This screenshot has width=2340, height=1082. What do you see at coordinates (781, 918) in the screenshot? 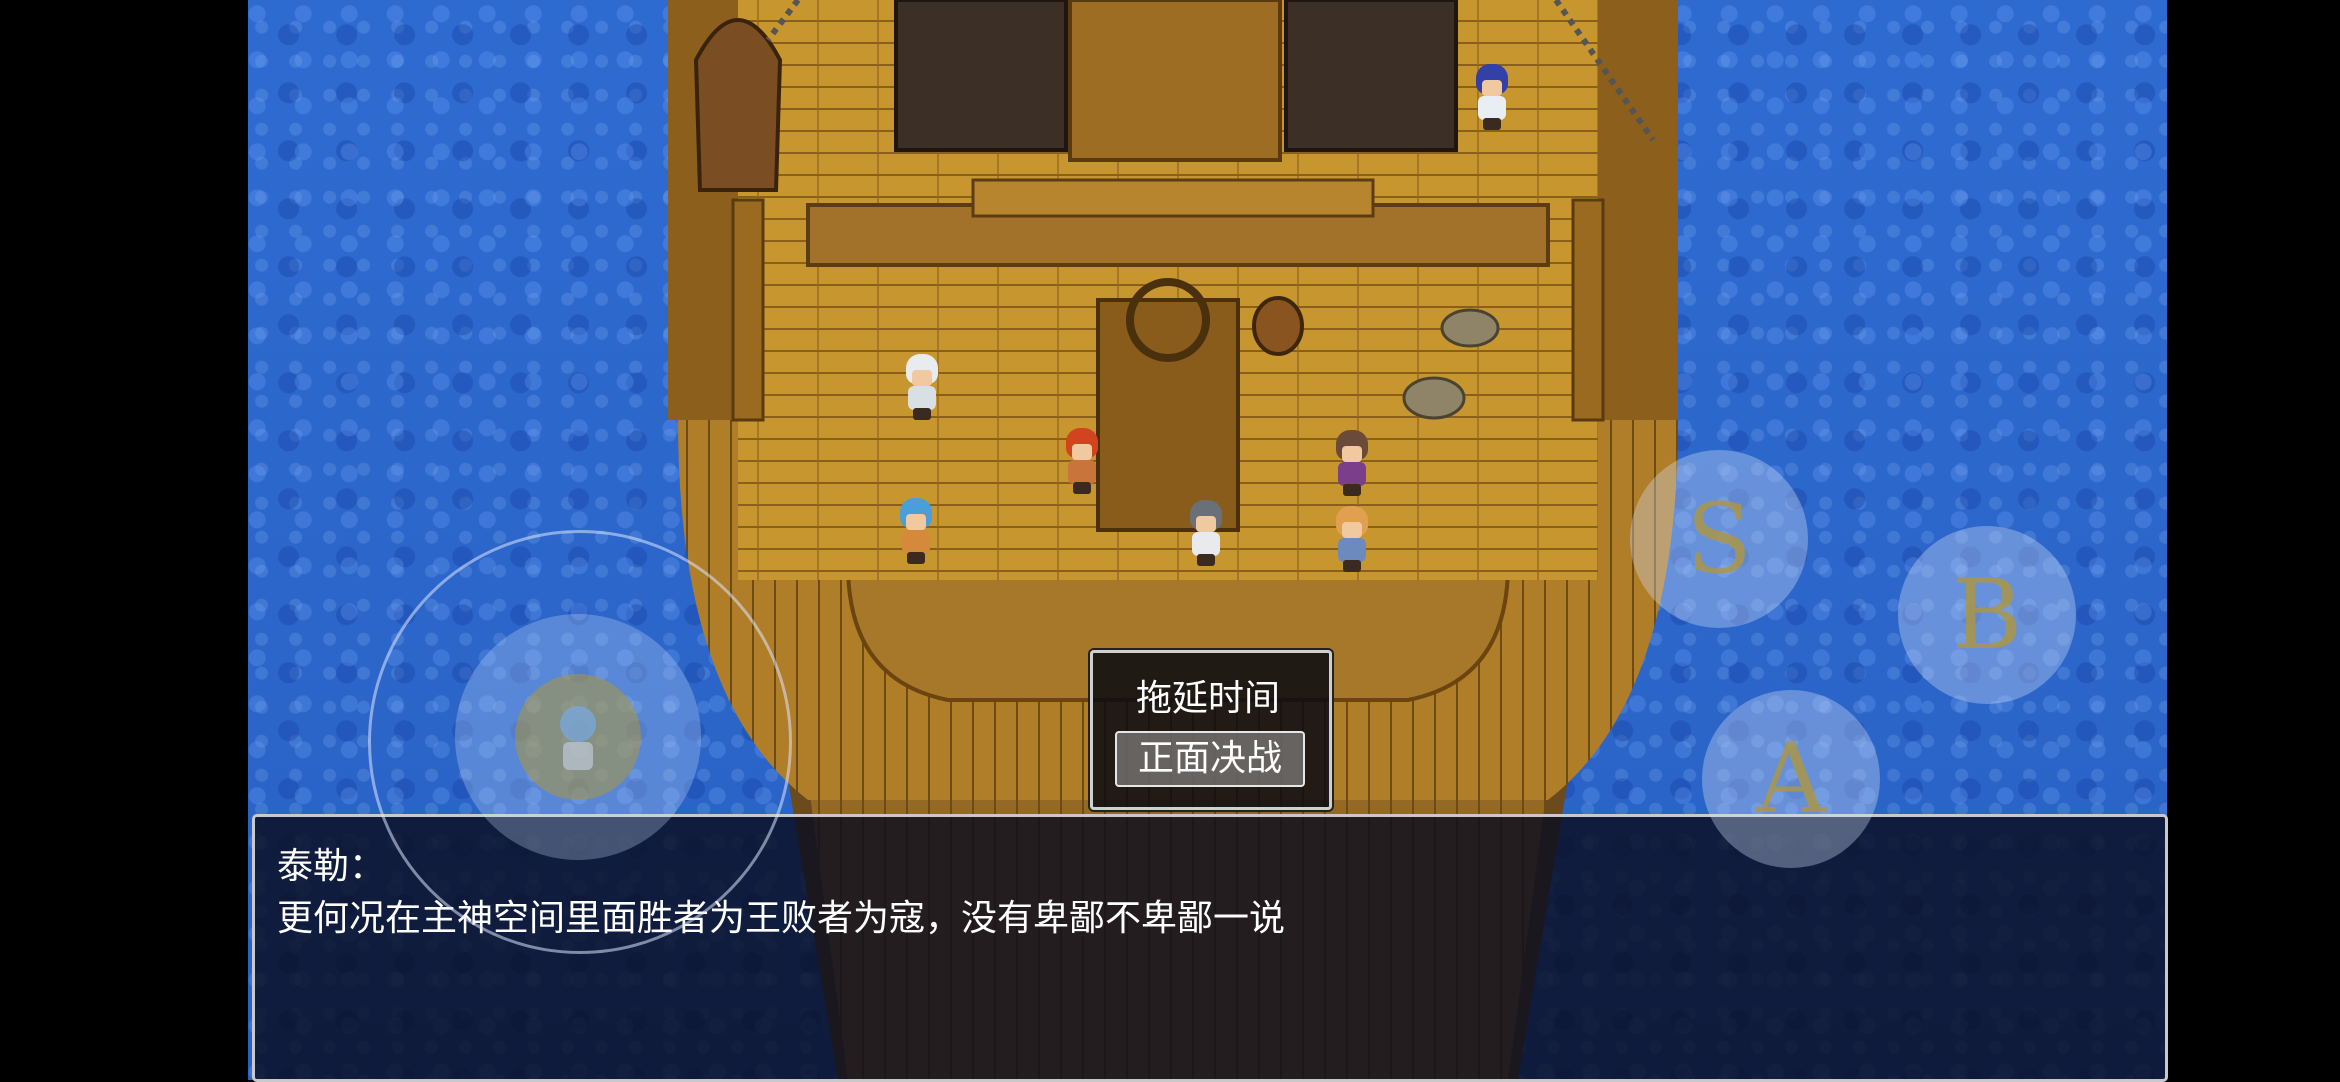
I see `dialog-message: 更何况在主神空间里面胜者为王败者为寇，没有卑鄙不卑鄙一说` at bounding box center [781, 918].